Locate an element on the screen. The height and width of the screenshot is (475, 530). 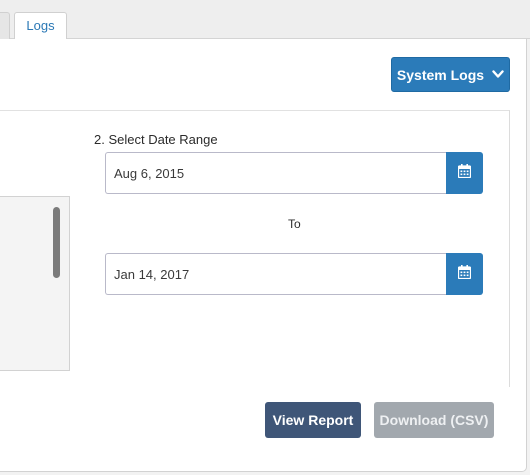
date-range-label: 2. Select Date Range is located at coordinates (156, 139).